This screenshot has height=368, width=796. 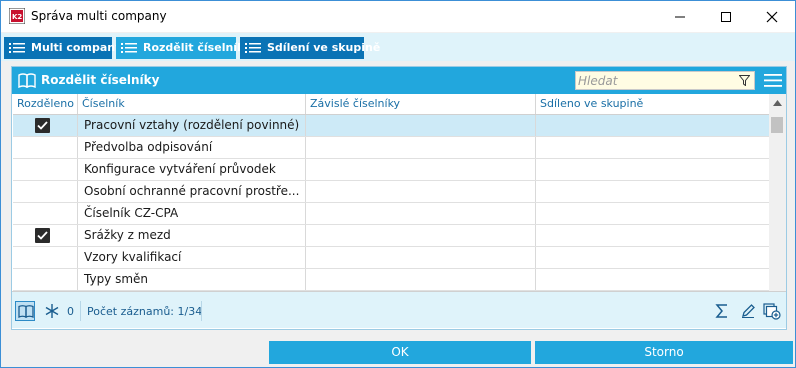 What do you see at coordinates (100, 80) in the screenshot?
I see `panel-title: Rozdělit číselníky` at bounding box center [100, 80].